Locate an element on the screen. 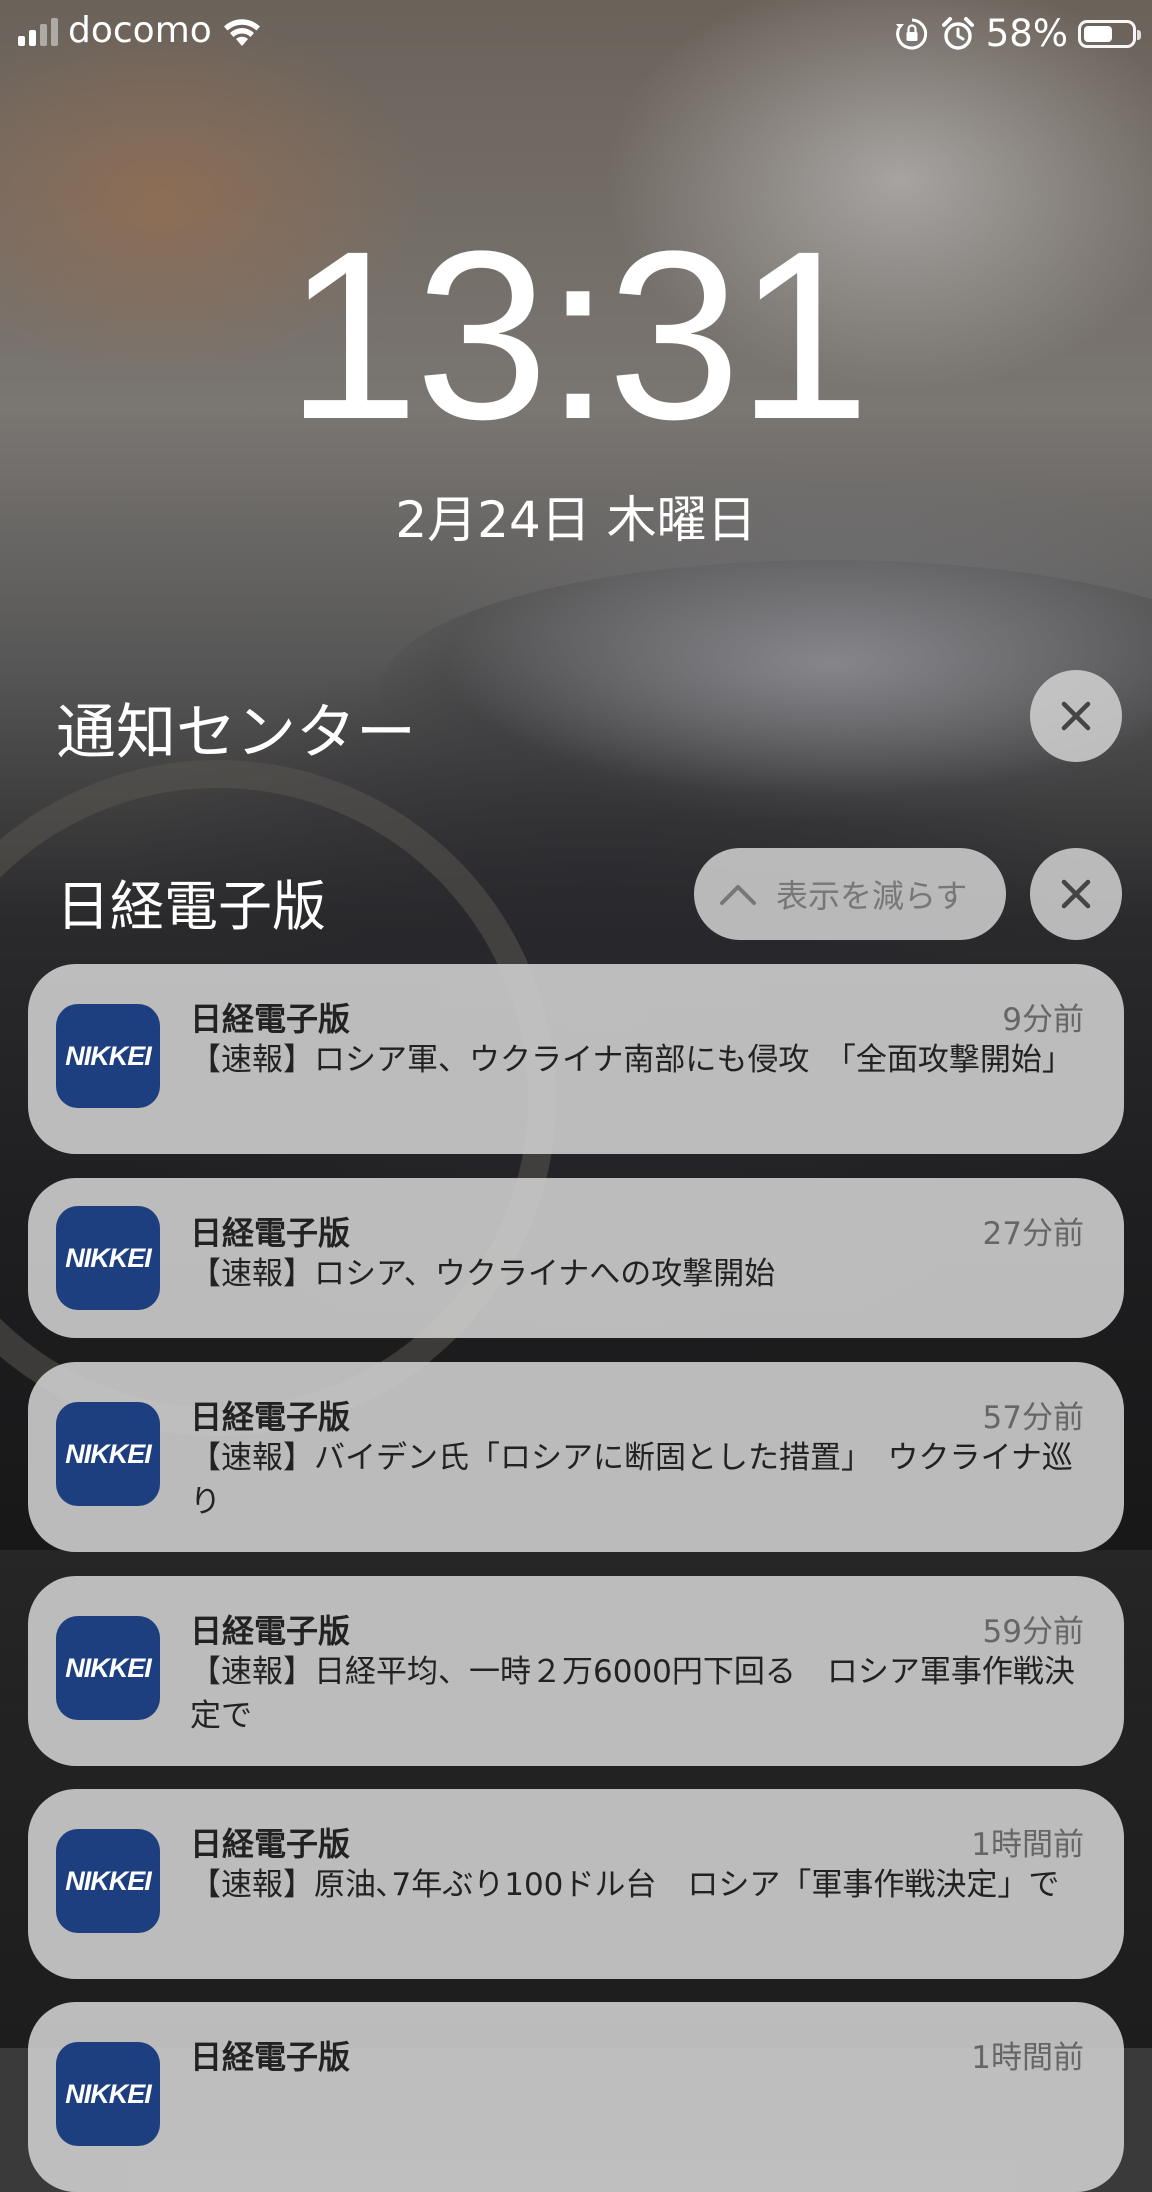 The image size is (1152, 2192). clear-all-button is located at coordinates (1076, 716).